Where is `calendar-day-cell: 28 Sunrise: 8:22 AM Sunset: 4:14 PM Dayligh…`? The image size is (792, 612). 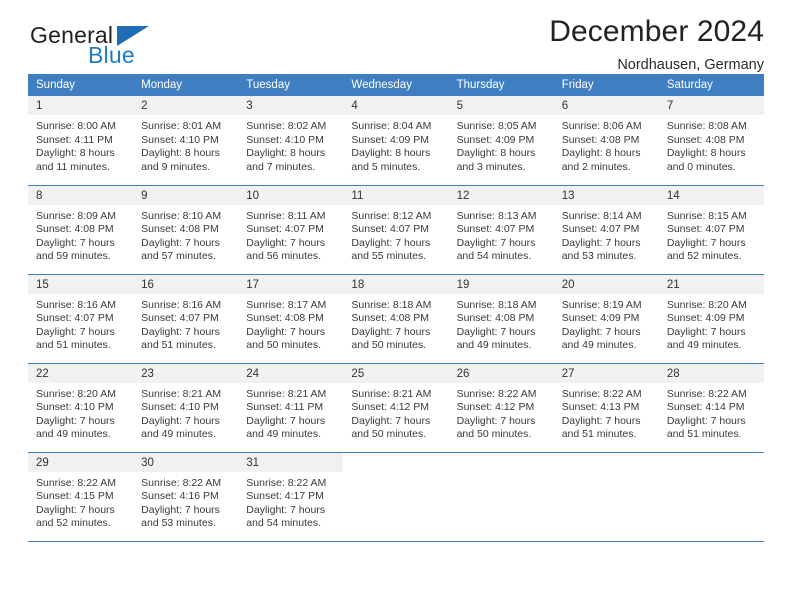 calendar-day-cell: 28 Sunrise: 8:22 AM Sunset: 4:14 PM Dayligh… is located at coordinates (711, 407).